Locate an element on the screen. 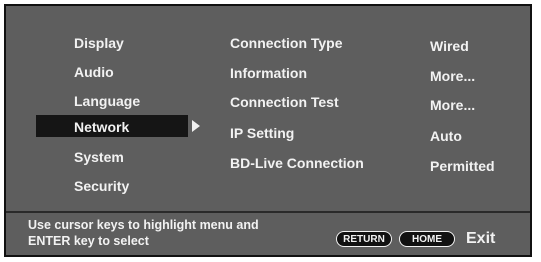  value-ip-setting: Auto is located at coordinates (446, 136).